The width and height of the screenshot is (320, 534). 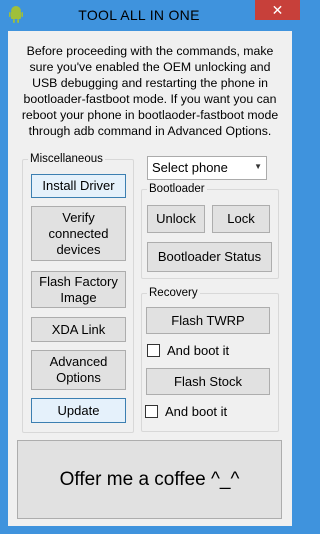 I want to click on title-bar: TOOL ALL IN ONE ✕, so click(x=150, y=15).